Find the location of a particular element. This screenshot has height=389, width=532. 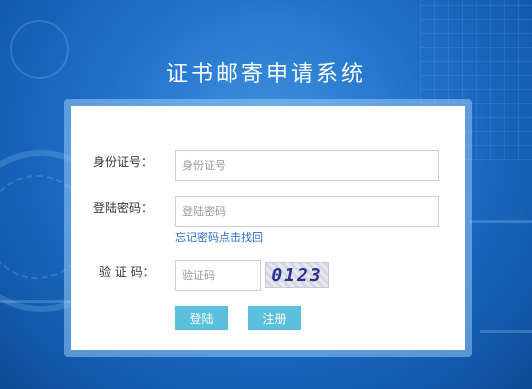

captcha-input is located at coordinates (218, 275).